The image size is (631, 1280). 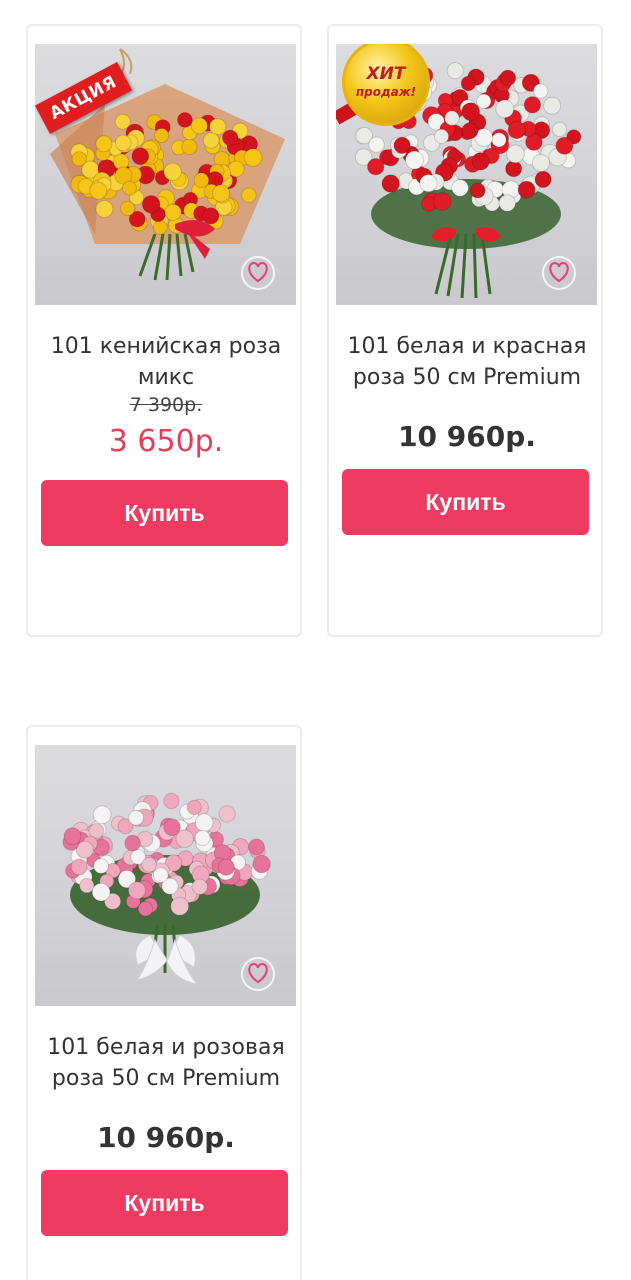 I want to click on bestseller-badge-line1: ХИТ, so click(x=386, y=74).